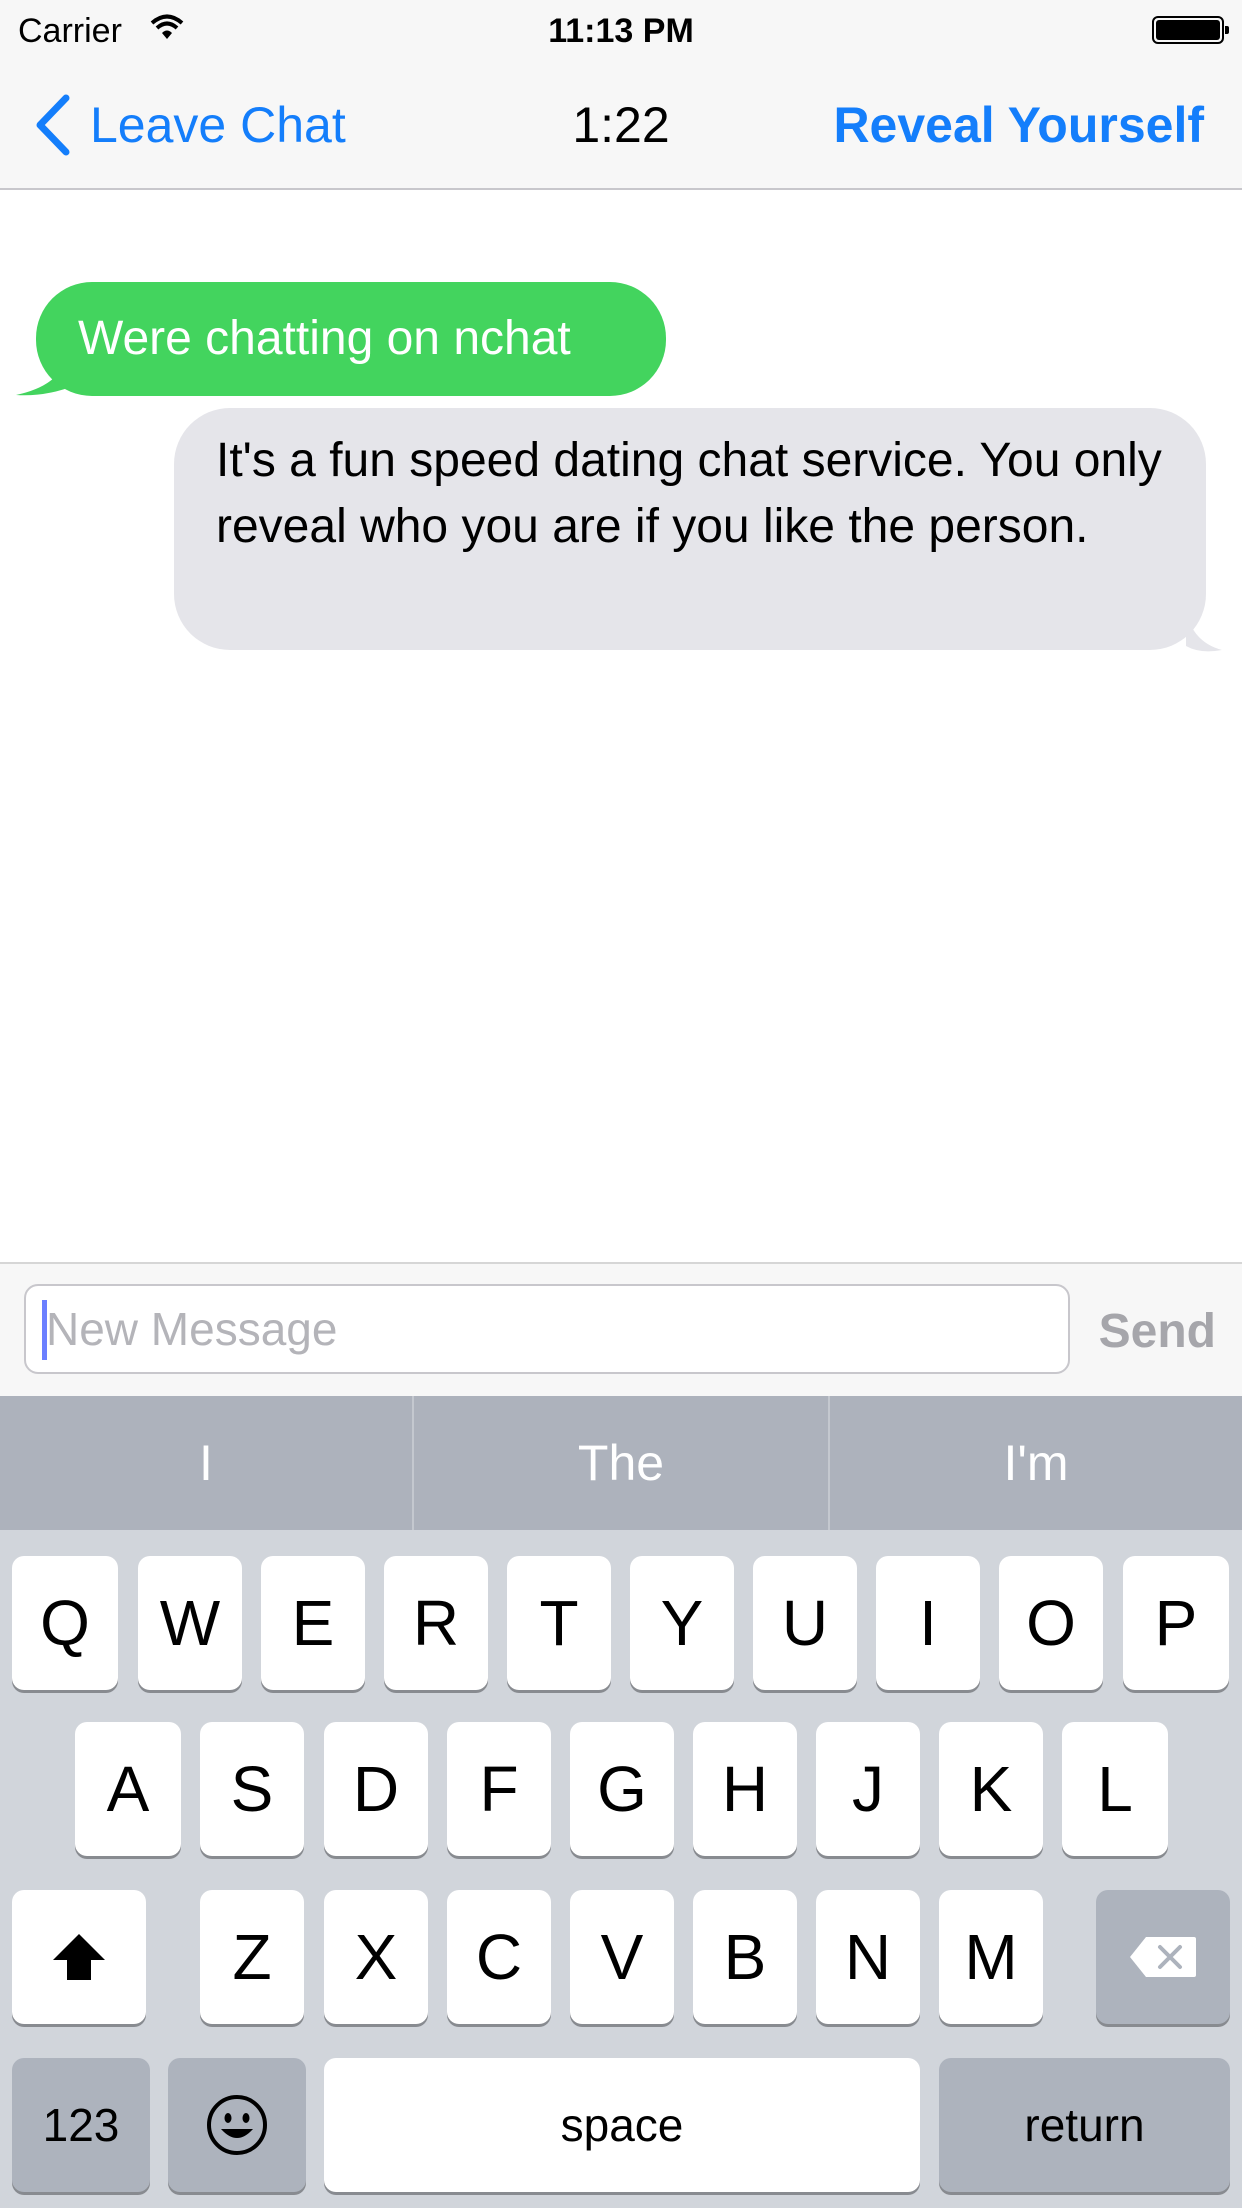  Describe the element at coordinates (313, 1623) in the screenshot. I see `key-e: E` at that location.